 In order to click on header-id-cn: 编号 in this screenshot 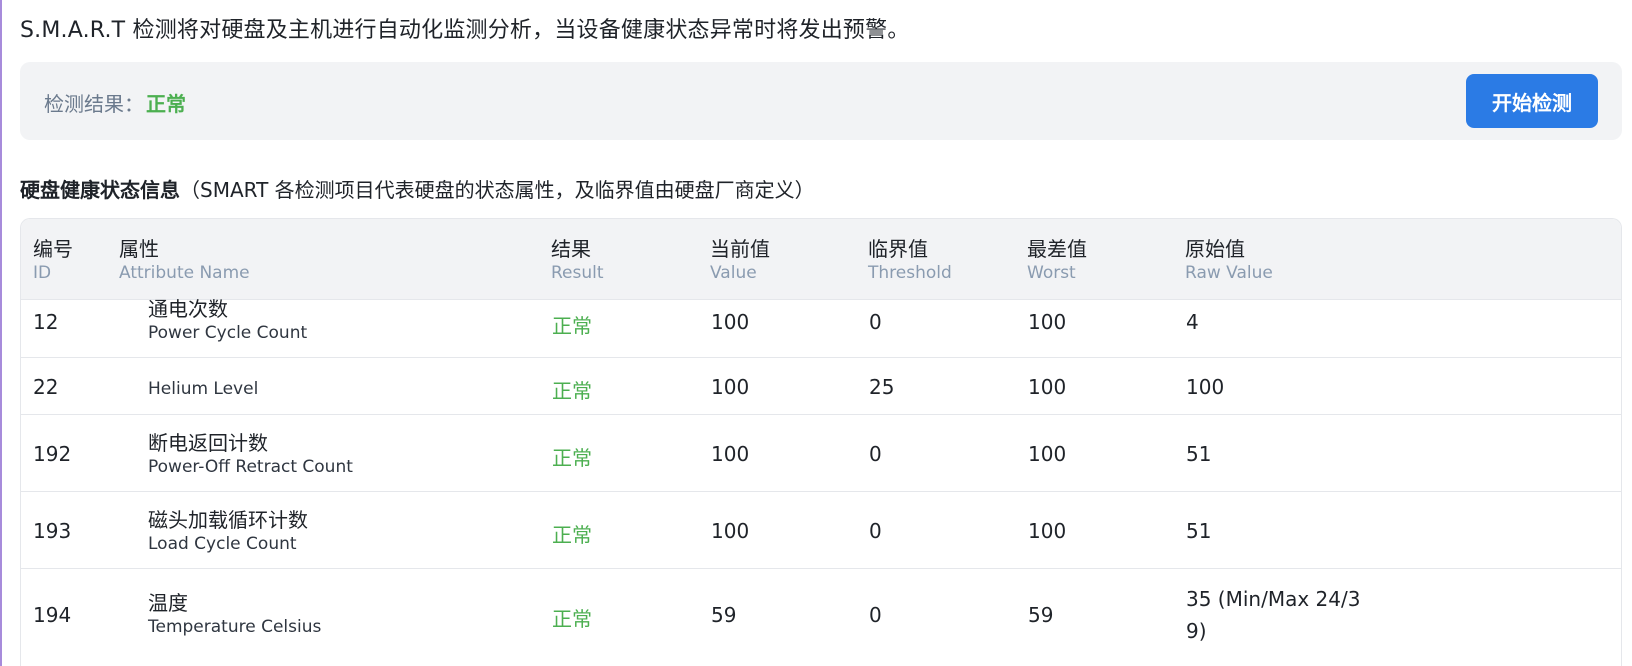, I will do `click(53, 249)`.